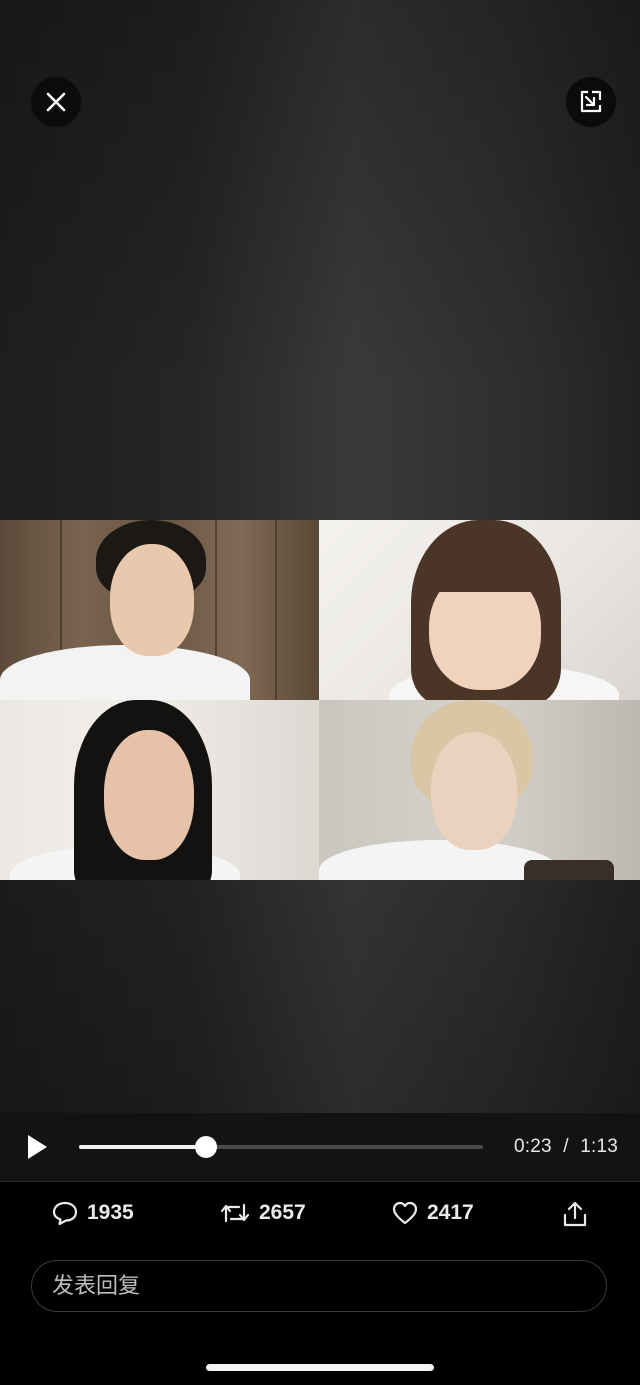 The width and height of the screenshot is (640, 1385). What do you see at coordinates (282, 1212) in the screenshot?
I see `retweet-count: 2657` at bounding box center [282, 1212].